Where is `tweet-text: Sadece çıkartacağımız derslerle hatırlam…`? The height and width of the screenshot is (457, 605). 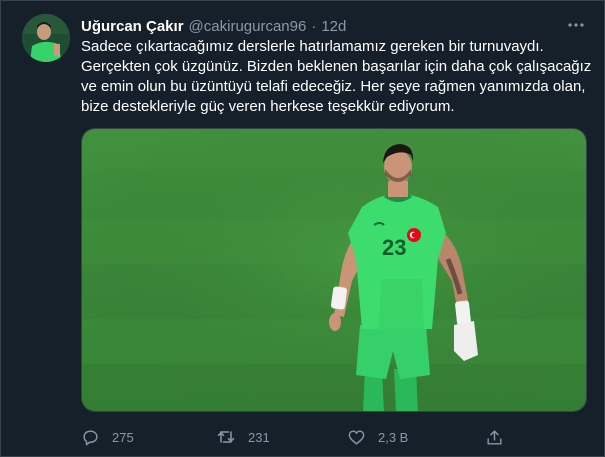 tweet-text: Sadece çıkartacağımız derslerle hatırlam… is located at coordinates (336, 77).